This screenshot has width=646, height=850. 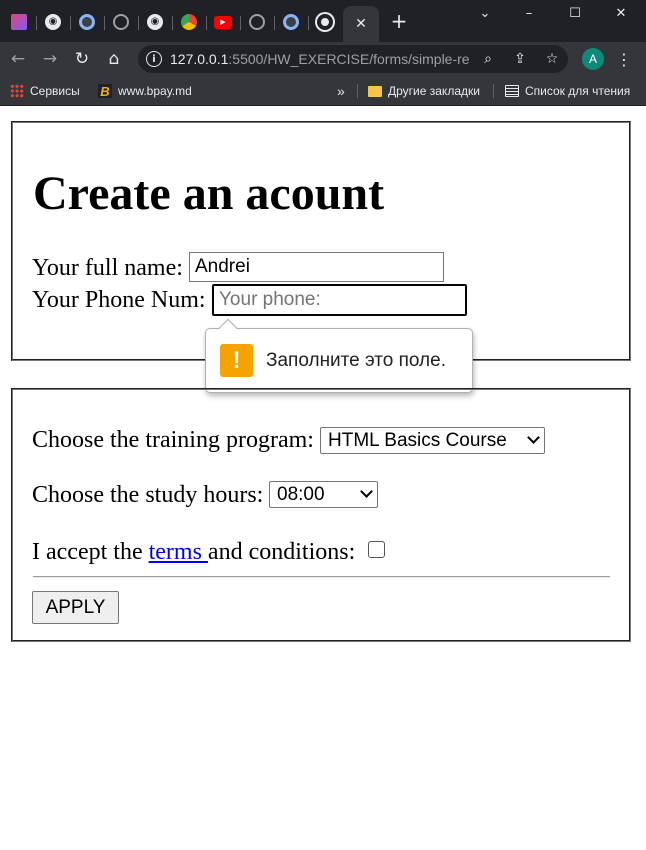 What do you see at coordinates (520, 59) in the screenshot?
I see `share-icon: ⇪` at bounding box center [520, 59].